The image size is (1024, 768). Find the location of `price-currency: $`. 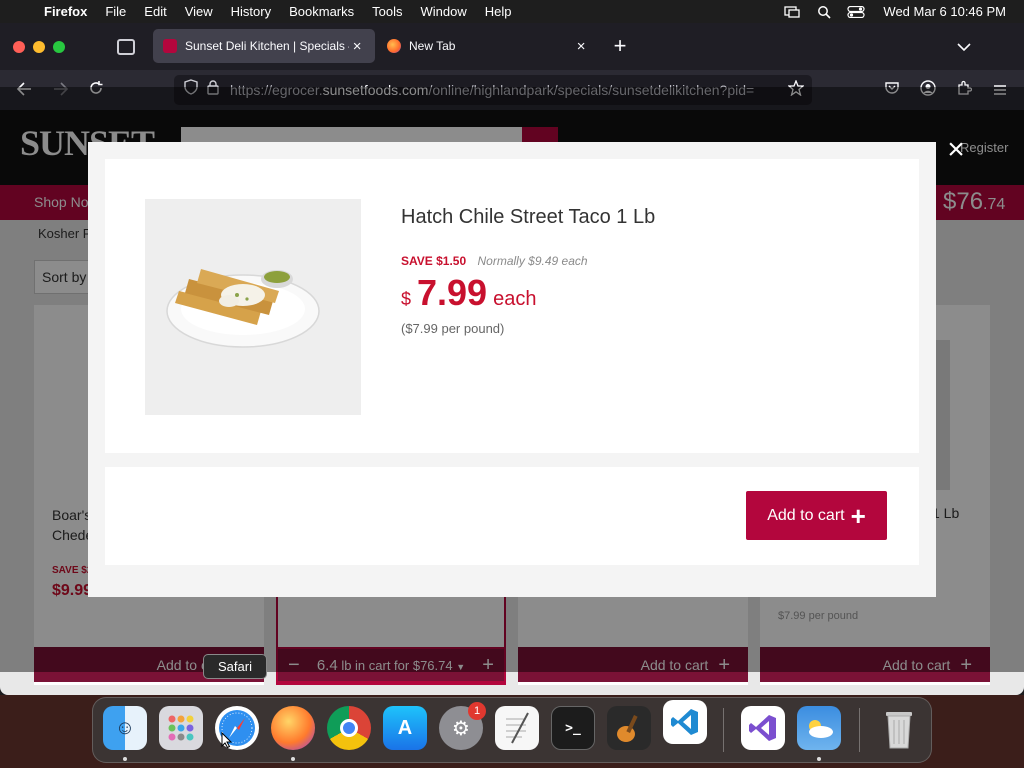

price-currency: $ is located at coordinates (406, 299).